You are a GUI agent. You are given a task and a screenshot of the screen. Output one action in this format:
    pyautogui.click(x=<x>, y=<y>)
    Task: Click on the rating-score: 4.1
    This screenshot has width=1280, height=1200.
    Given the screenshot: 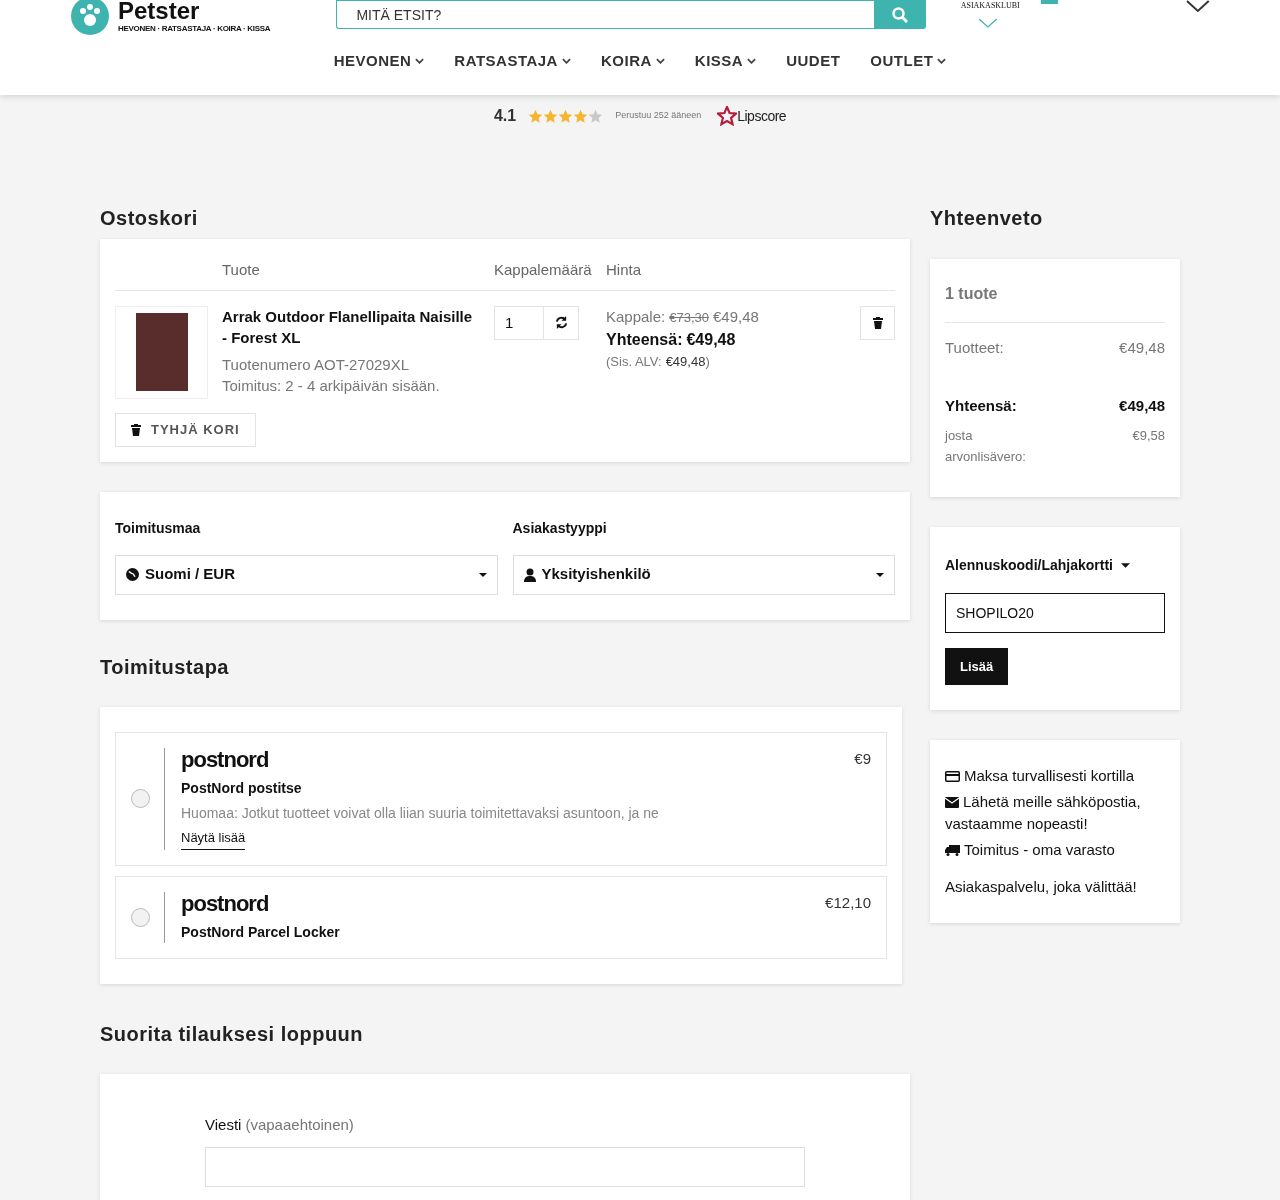 What is the action you would take?
    pyautogui.click(x=505, y=116)
    